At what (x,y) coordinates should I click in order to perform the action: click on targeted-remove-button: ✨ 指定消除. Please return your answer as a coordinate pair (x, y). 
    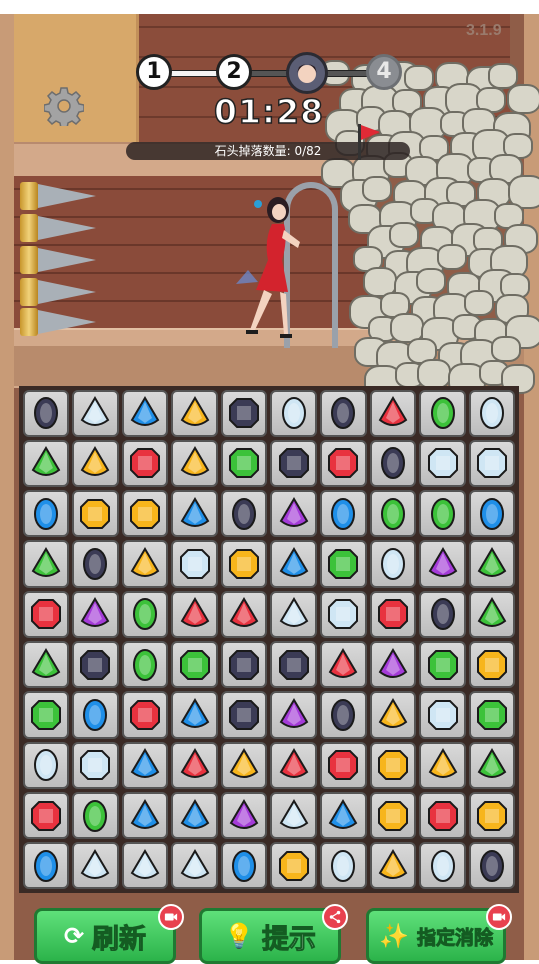
    Looking at the image, I should click on (436, 936).